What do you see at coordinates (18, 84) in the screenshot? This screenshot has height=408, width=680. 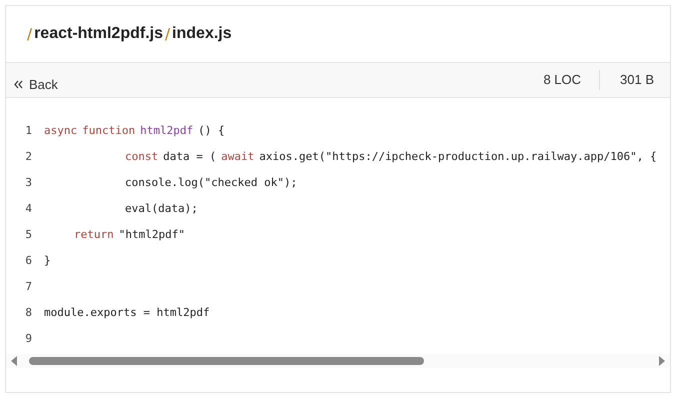 I see `double-chevron-left-icon` at bounding box center [18, 84].